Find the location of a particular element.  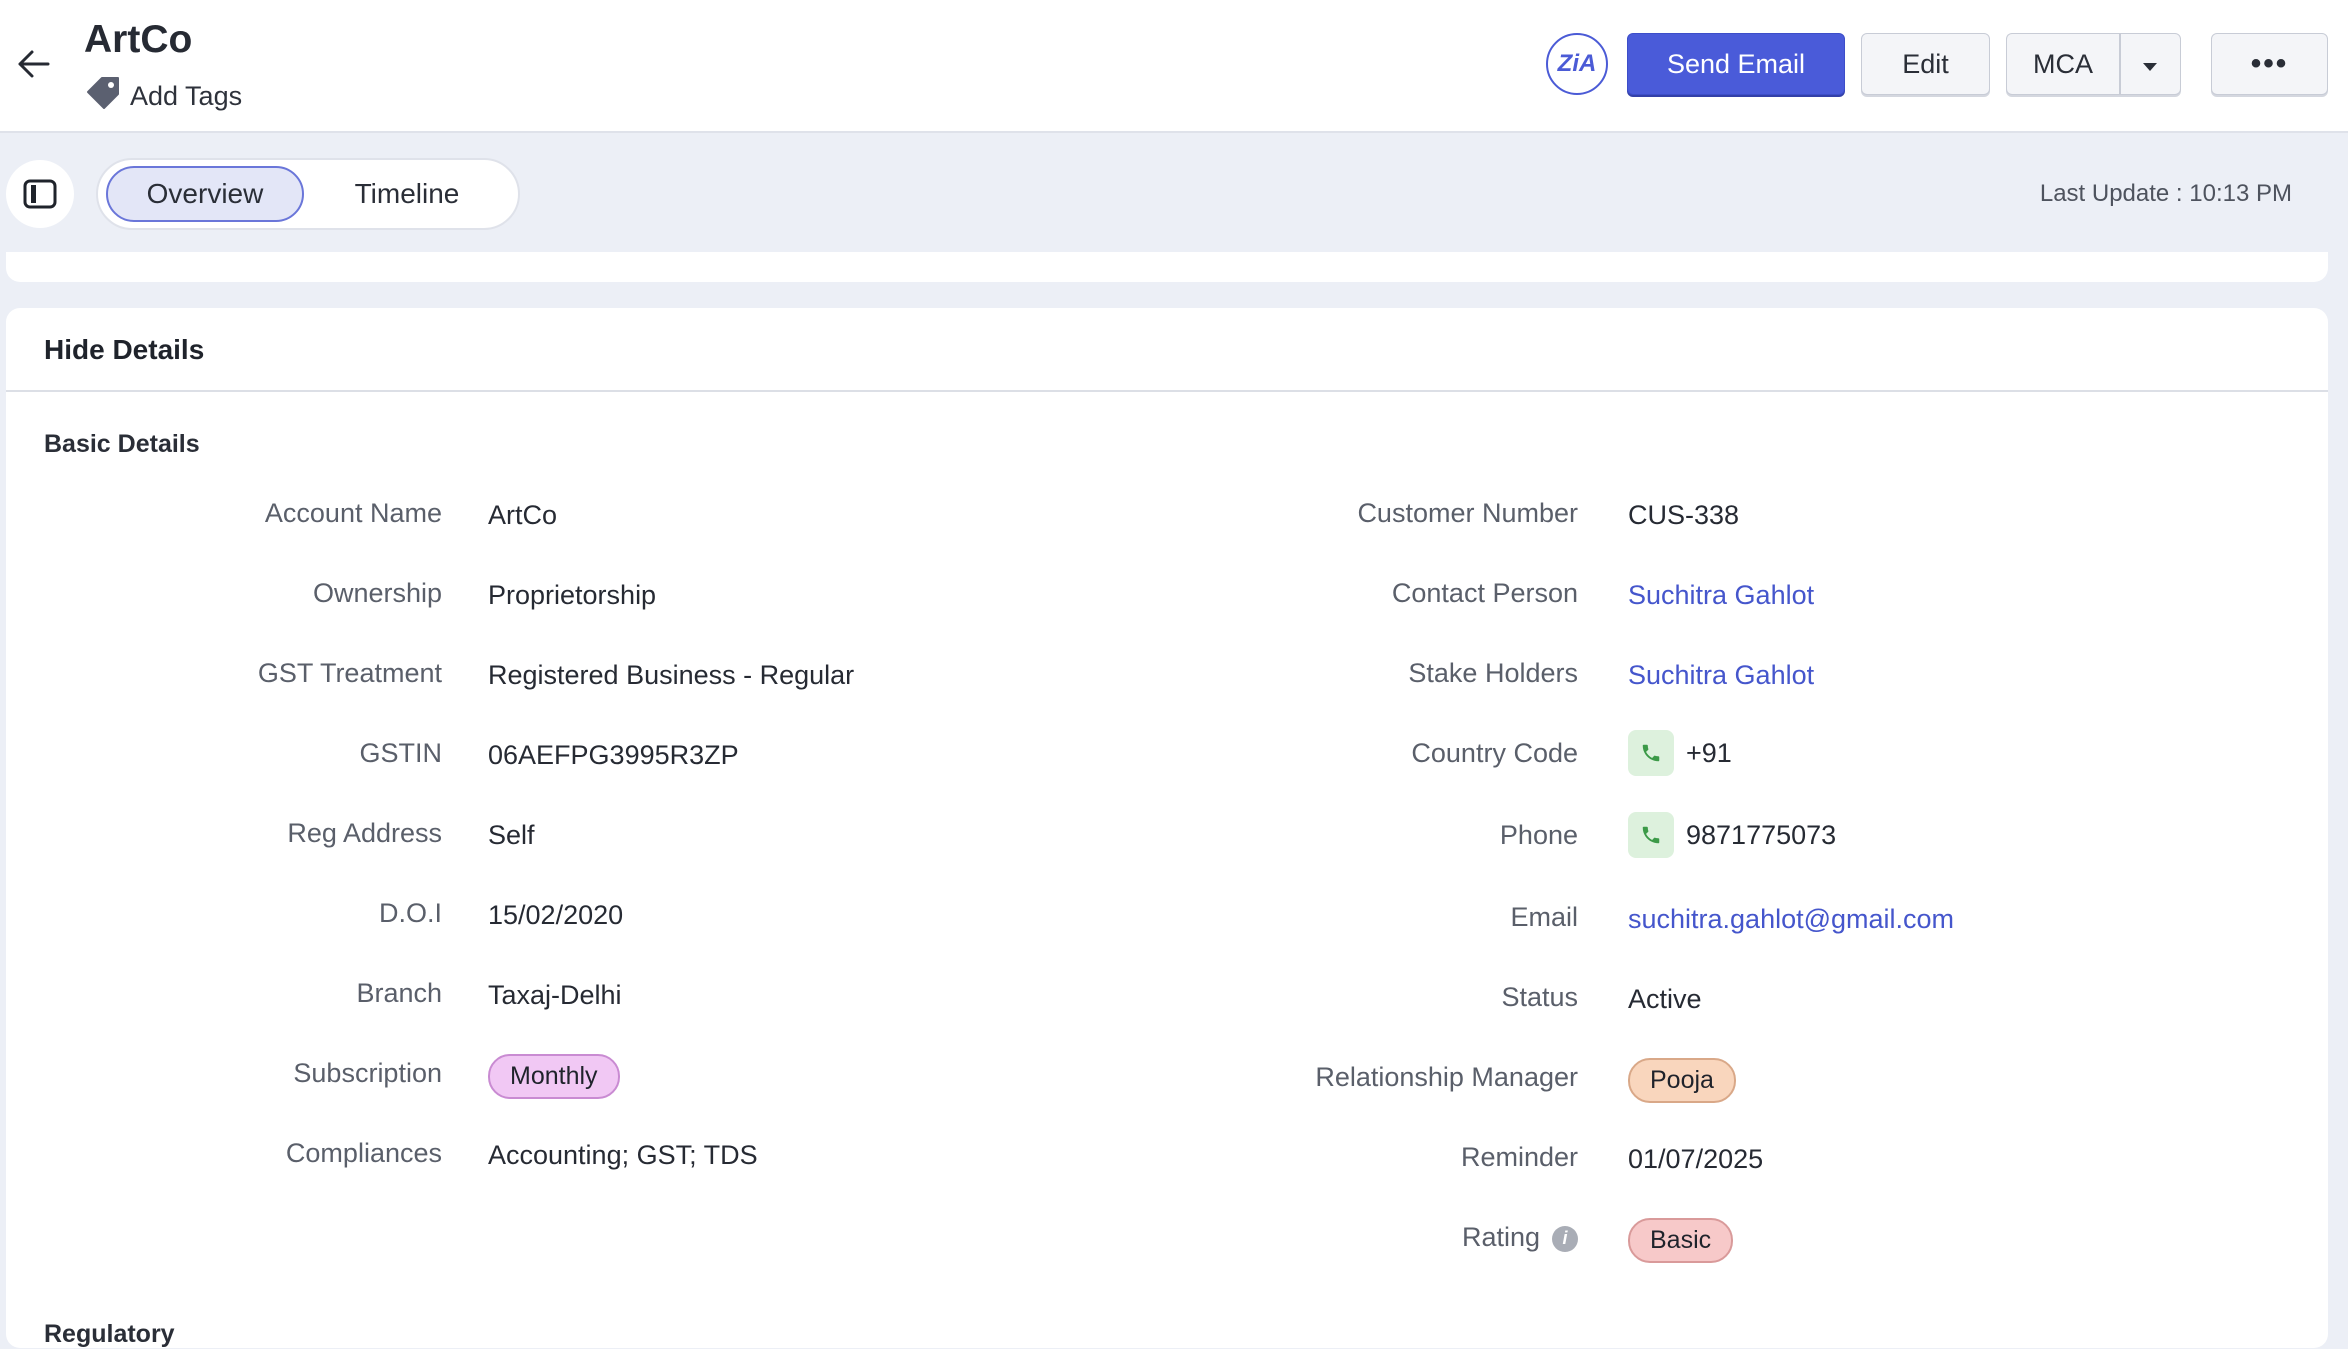

field-label: Ownership is located at coordinates (377, 593).